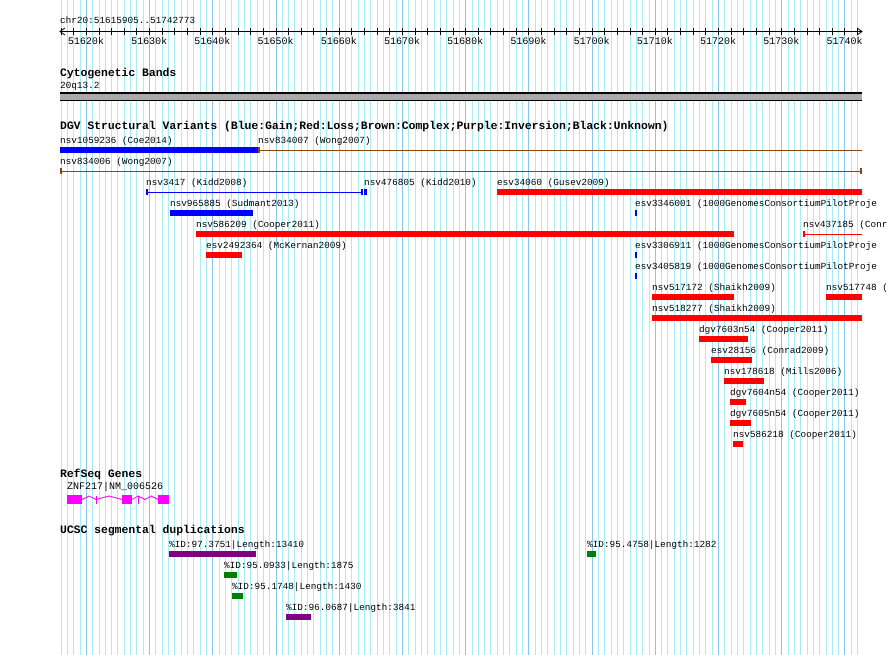 This screenshot has width=890, height=655. Describe the element at coordinates (756, 203) in the screenshot. I see `variant-label: esv3346001 (1000GenomesConsortiumPilotProje` at that location.